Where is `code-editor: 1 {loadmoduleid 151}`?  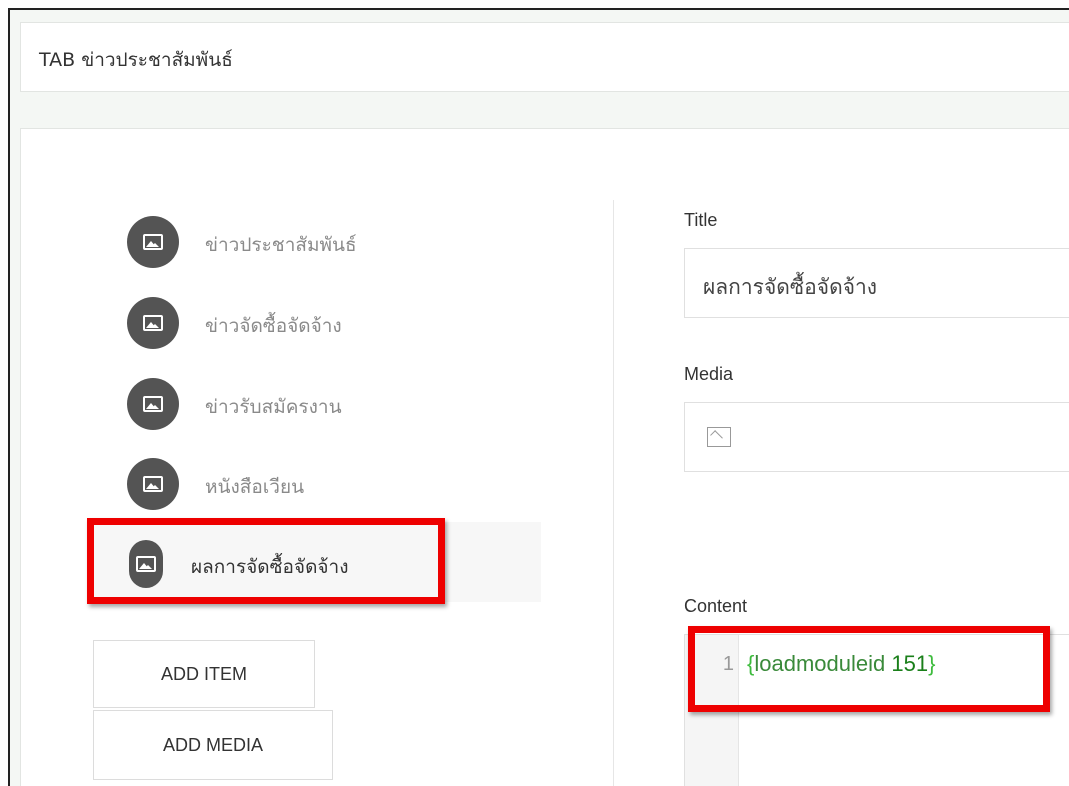
code-editor: 1 {loadmoduleid 151} is located at coordinates (876, 710).